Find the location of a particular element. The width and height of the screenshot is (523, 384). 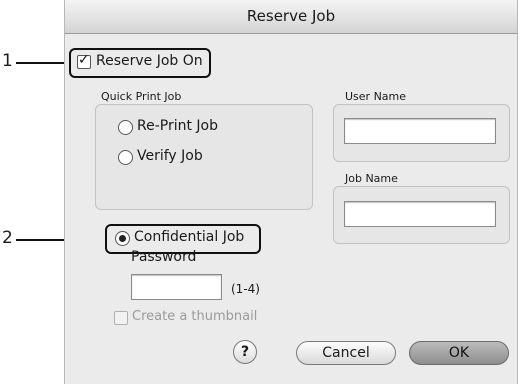

job-name-label: Job Name is located at coordinates (371, 178).